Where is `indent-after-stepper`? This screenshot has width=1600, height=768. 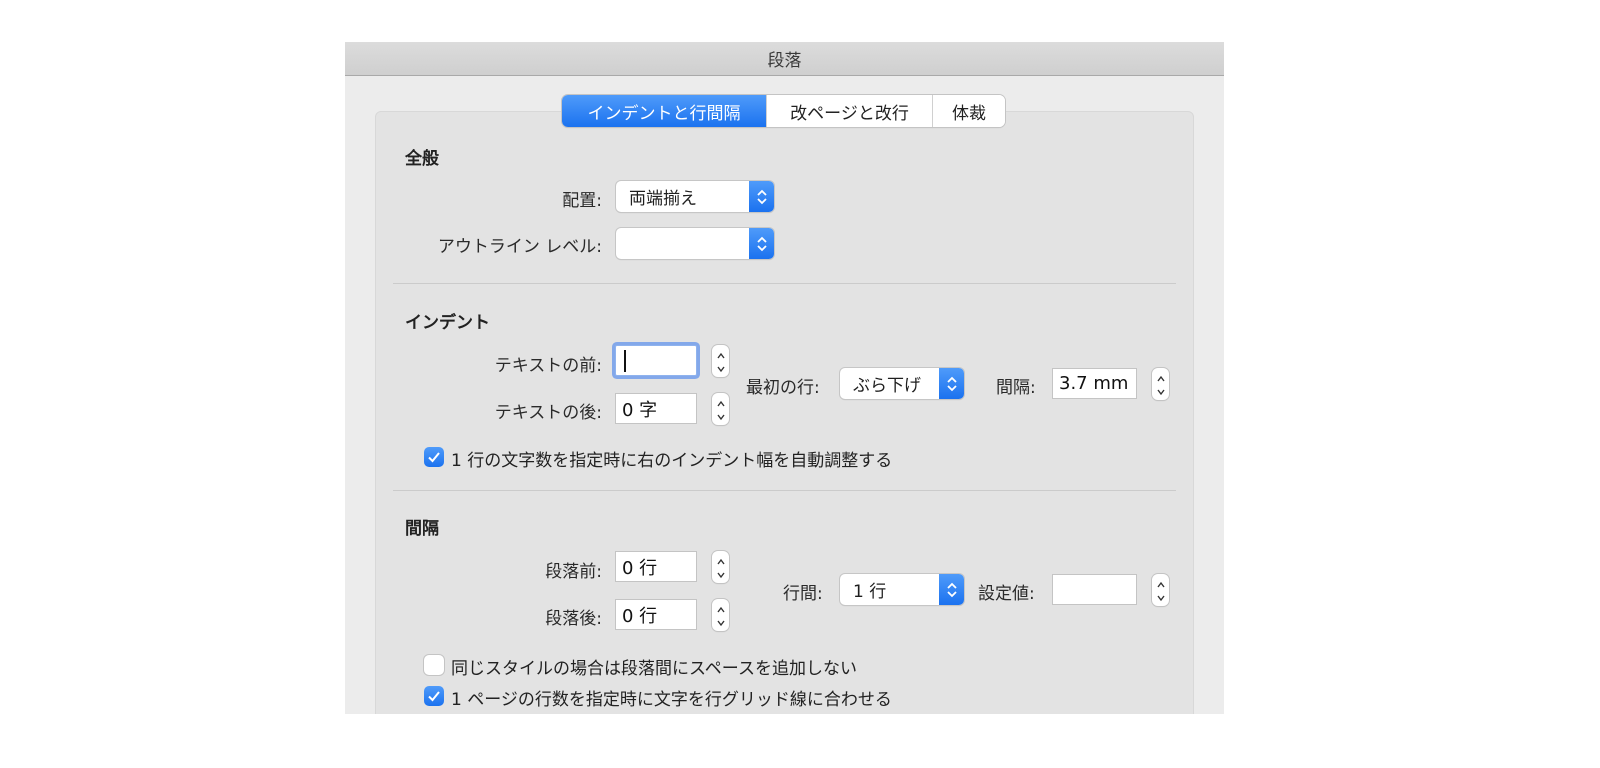
indent-after-stepper is located at coordinates (720, 409).